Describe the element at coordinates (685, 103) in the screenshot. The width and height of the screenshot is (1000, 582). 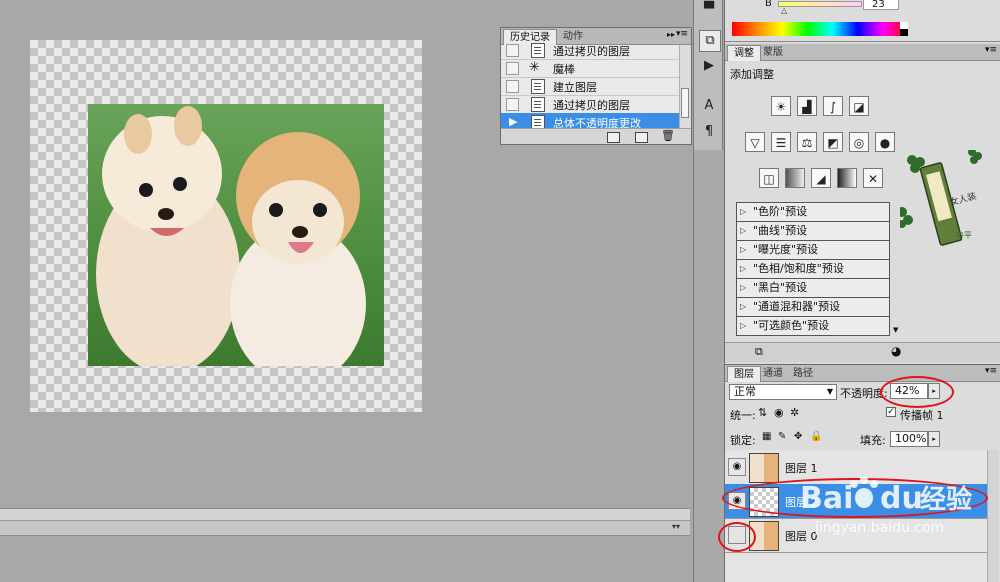
I see `history-scroll-thumb` at that location.